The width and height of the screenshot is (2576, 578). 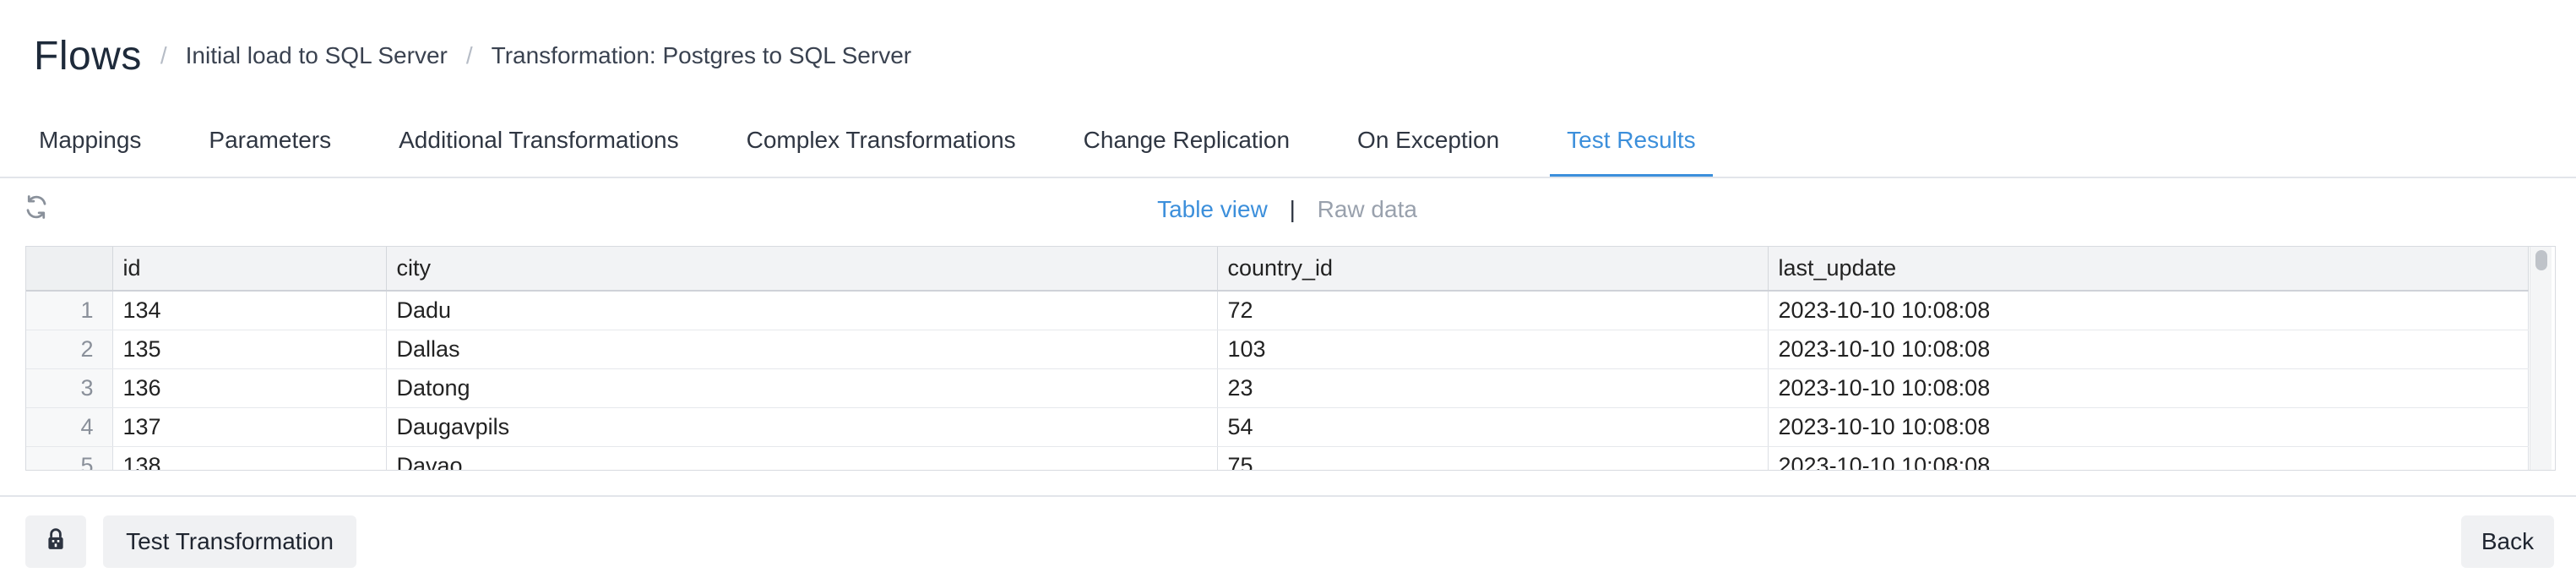 What do you see at coordinates (69, 388) in the screenshot?
I see `row-number: 3` at bounding box center [69, 388].